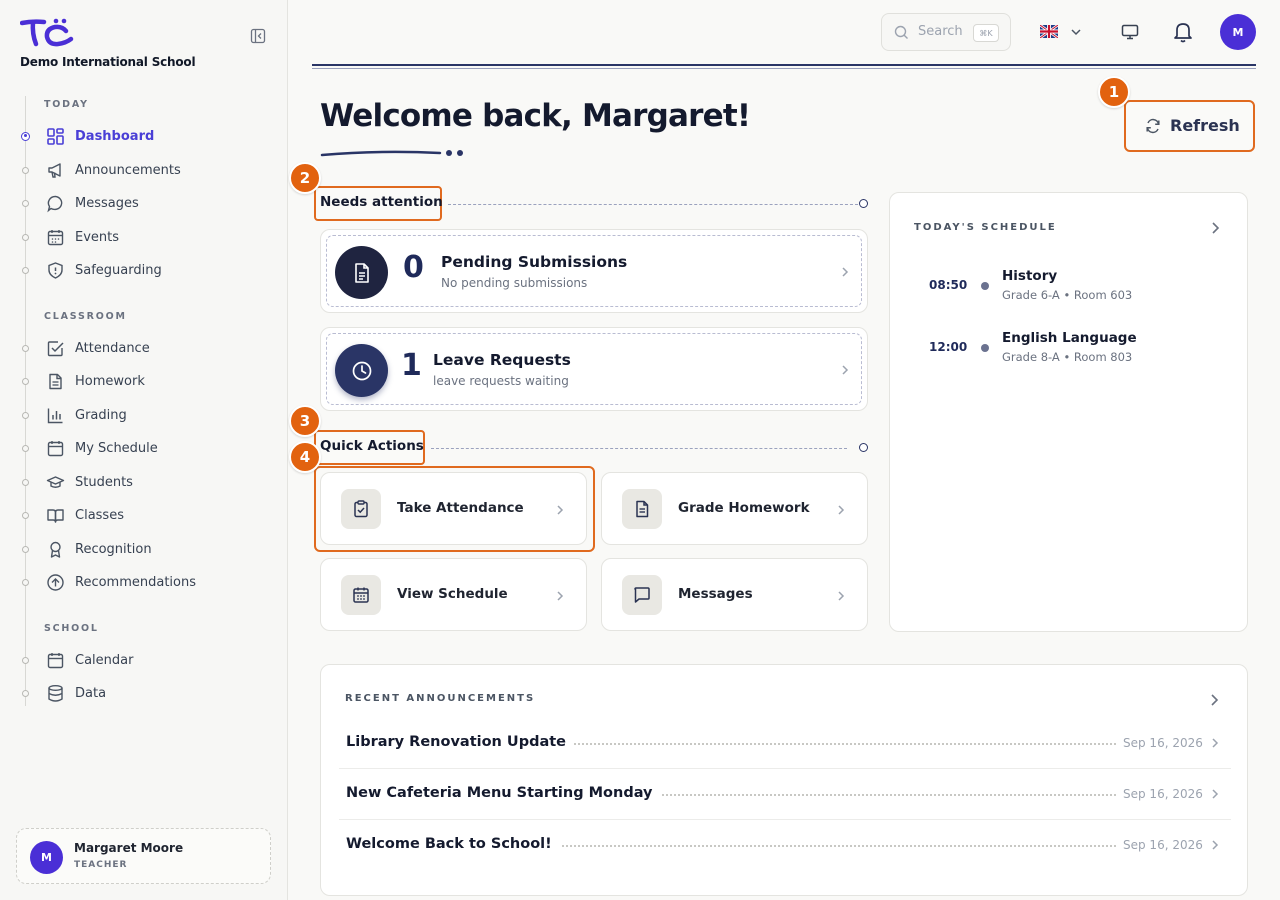 This screenshot has width=1280, height=900. I want to click on sidebar-item-attendance: Attendance, so click(144, 348).